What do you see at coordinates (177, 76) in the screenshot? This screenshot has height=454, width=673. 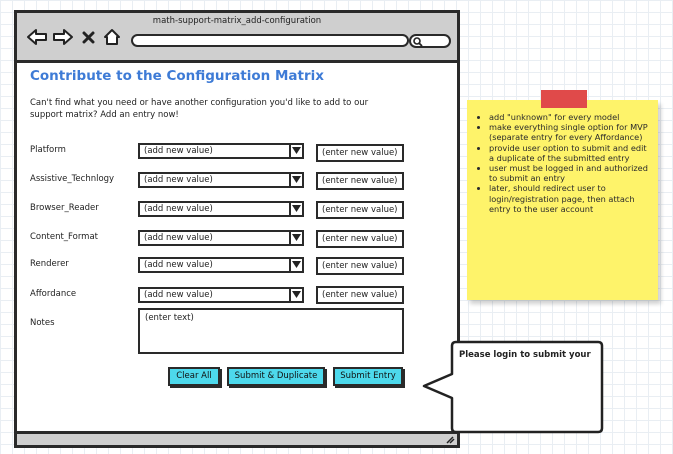 I see `page-title: Contribute to the Configuration Matrix` at bounding box center [177, 76].